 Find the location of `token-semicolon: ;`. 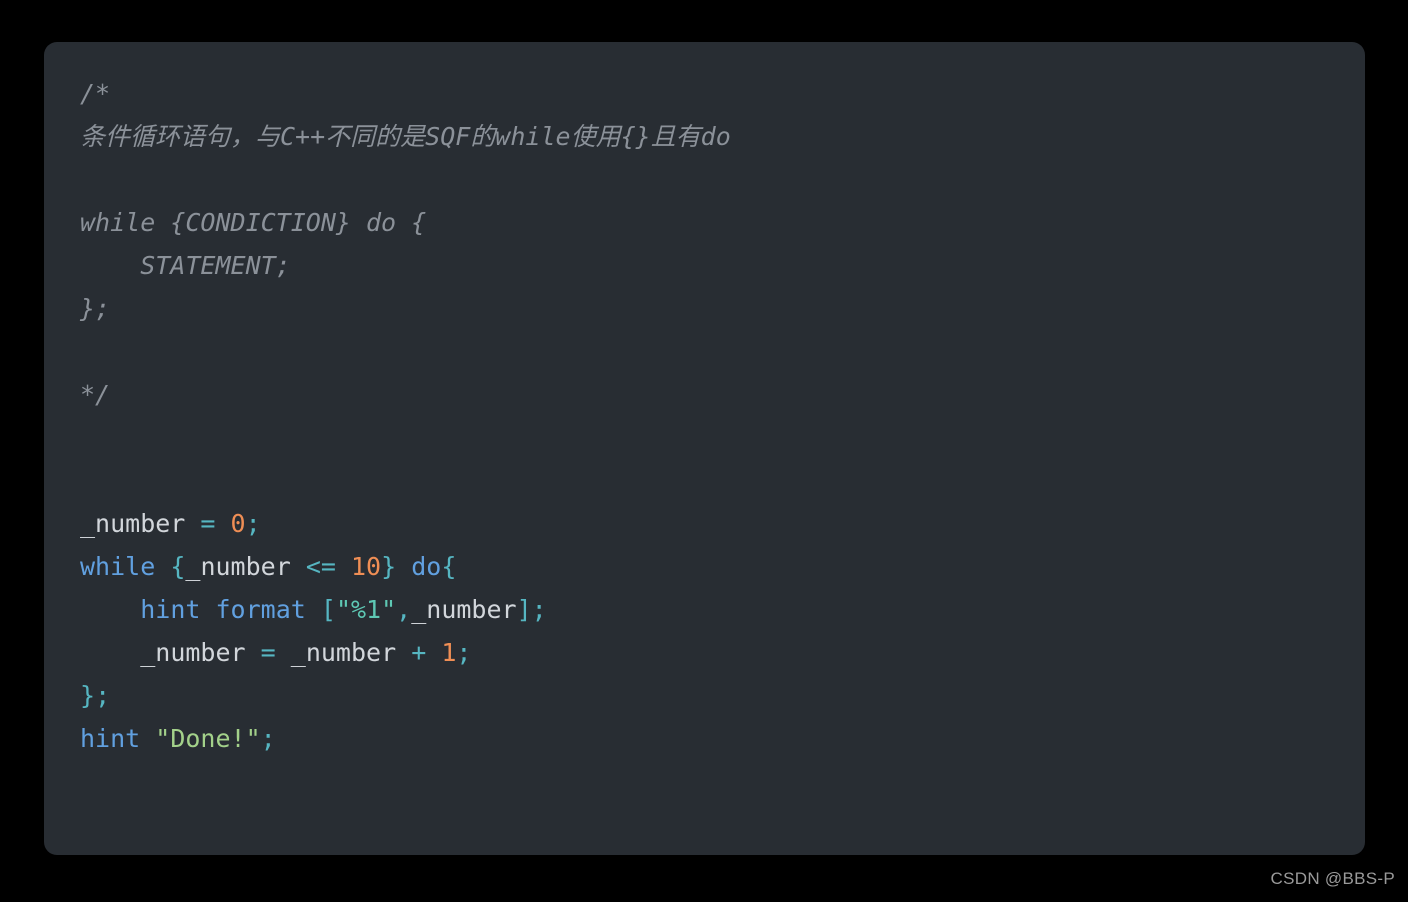

token-semicolon: ; is located at coordinates (253, 523).